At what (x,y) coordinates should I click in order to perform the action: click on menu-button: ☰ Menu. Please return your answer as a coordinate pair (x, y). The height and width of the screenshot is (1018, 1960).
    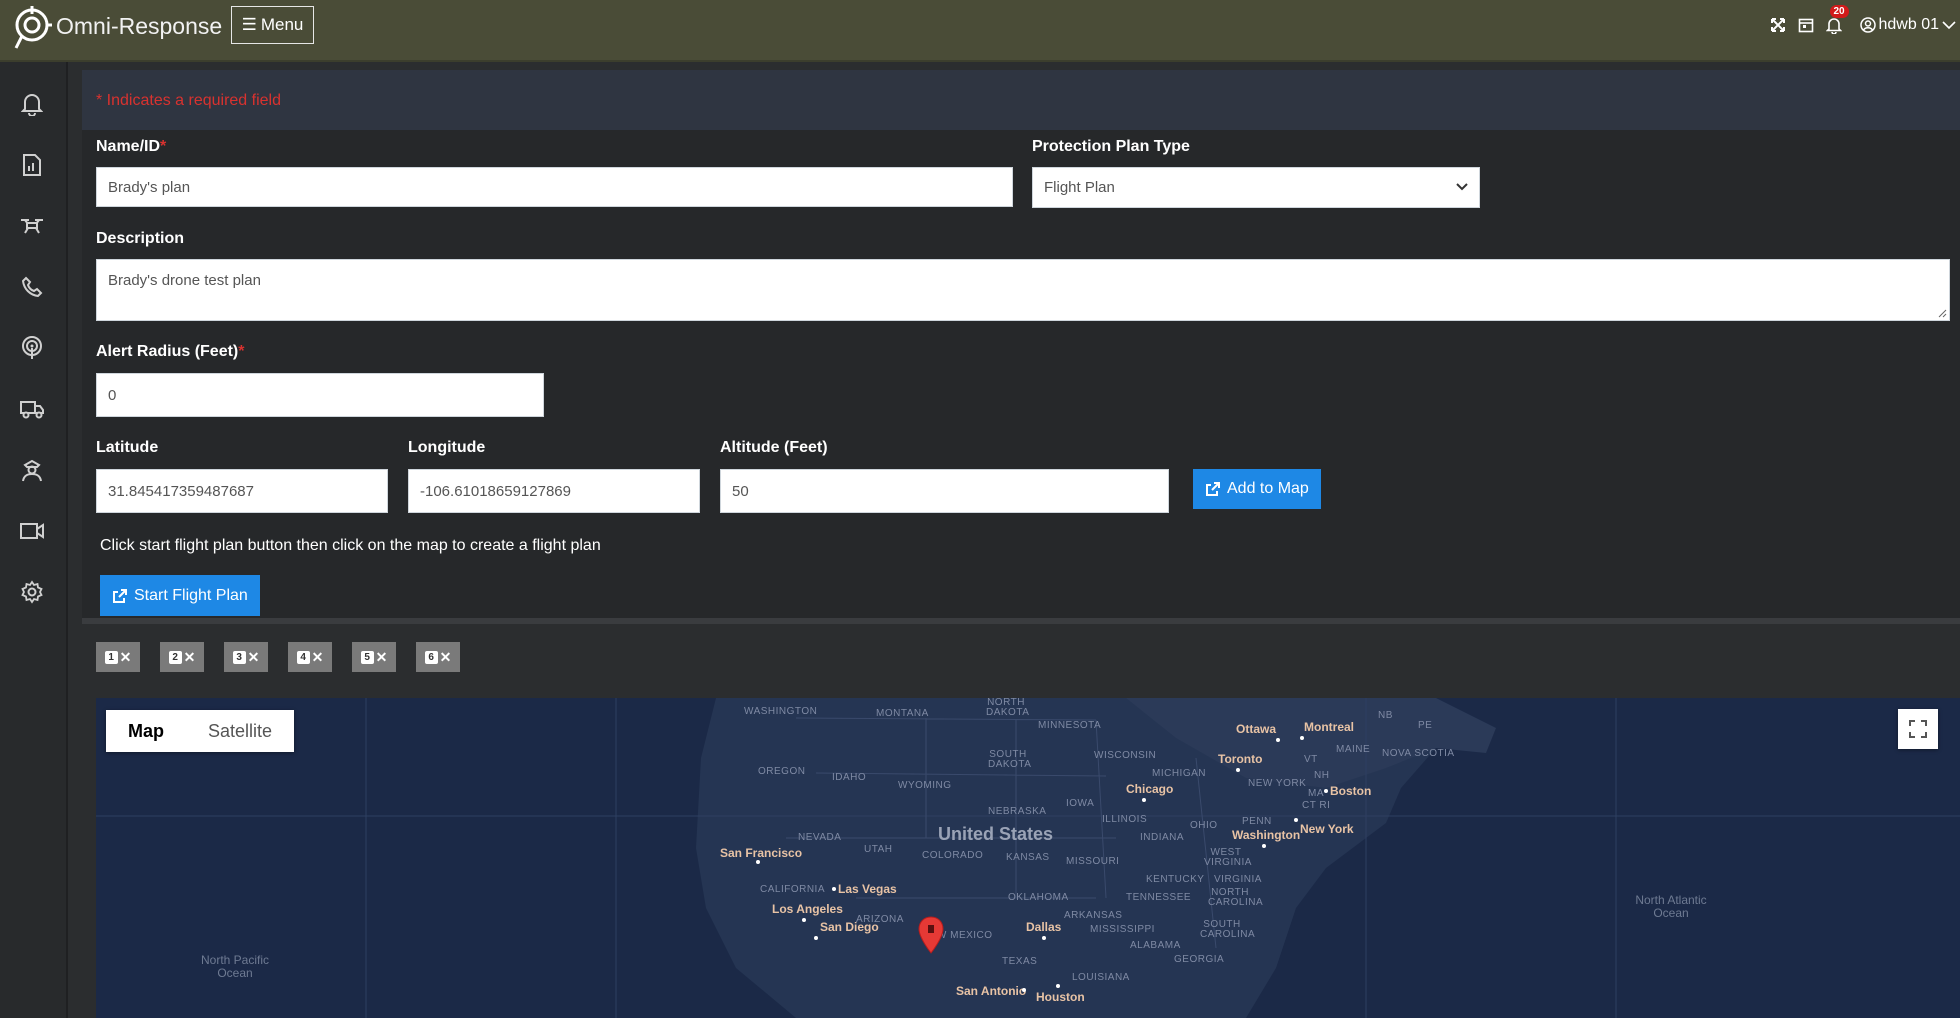
    Looking at the image, I should click on (272, 25).